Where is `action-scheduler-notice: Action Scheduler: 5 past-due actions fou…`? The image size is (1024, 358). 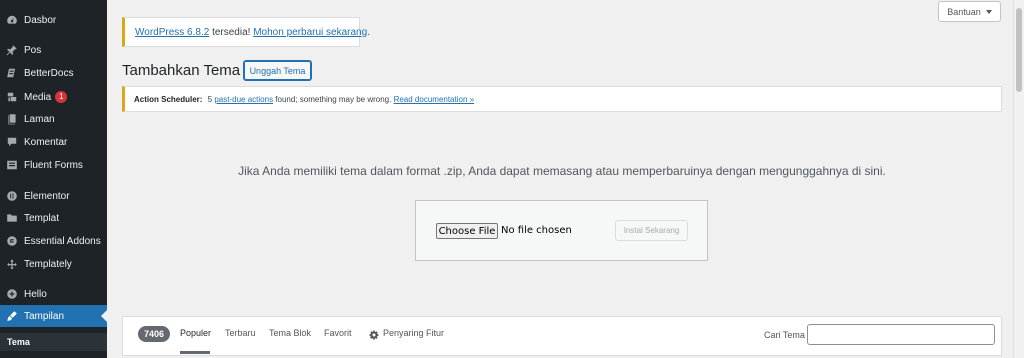
action-scheduler-notice: Action Scheduler: 5 past-due actions fou… is located at coordinates (562, 99).